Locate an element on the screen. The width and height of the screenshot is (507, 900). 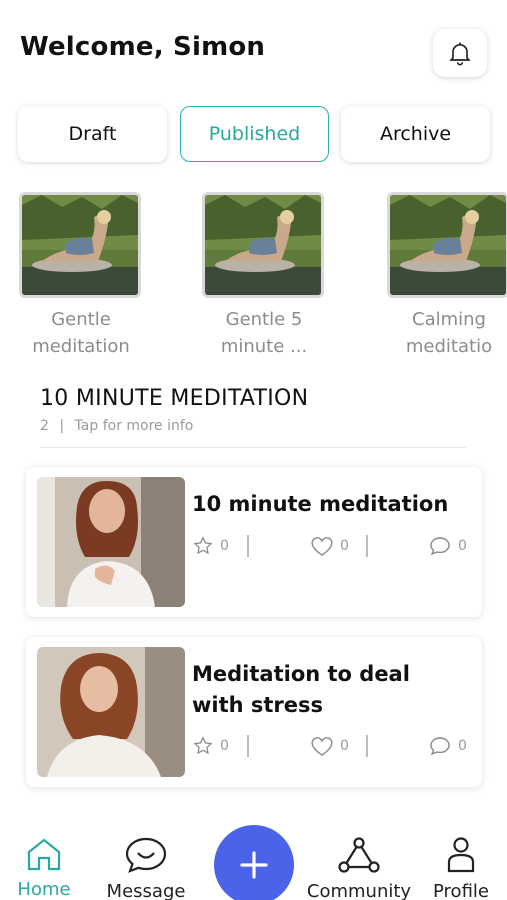
carousel-item: Gentle meditation is located at coordinates (81, 276).